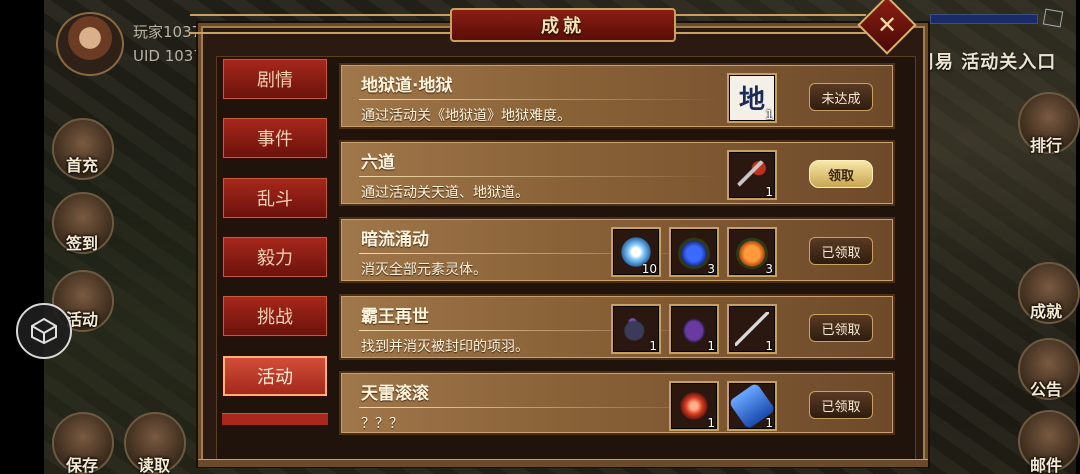 The height and width of the screenshot is (474, 1080). What do you see at coordinates (1046, 389) in the screenshot?
I see `notice-label: 公告` at bounding box center [1046, 389].